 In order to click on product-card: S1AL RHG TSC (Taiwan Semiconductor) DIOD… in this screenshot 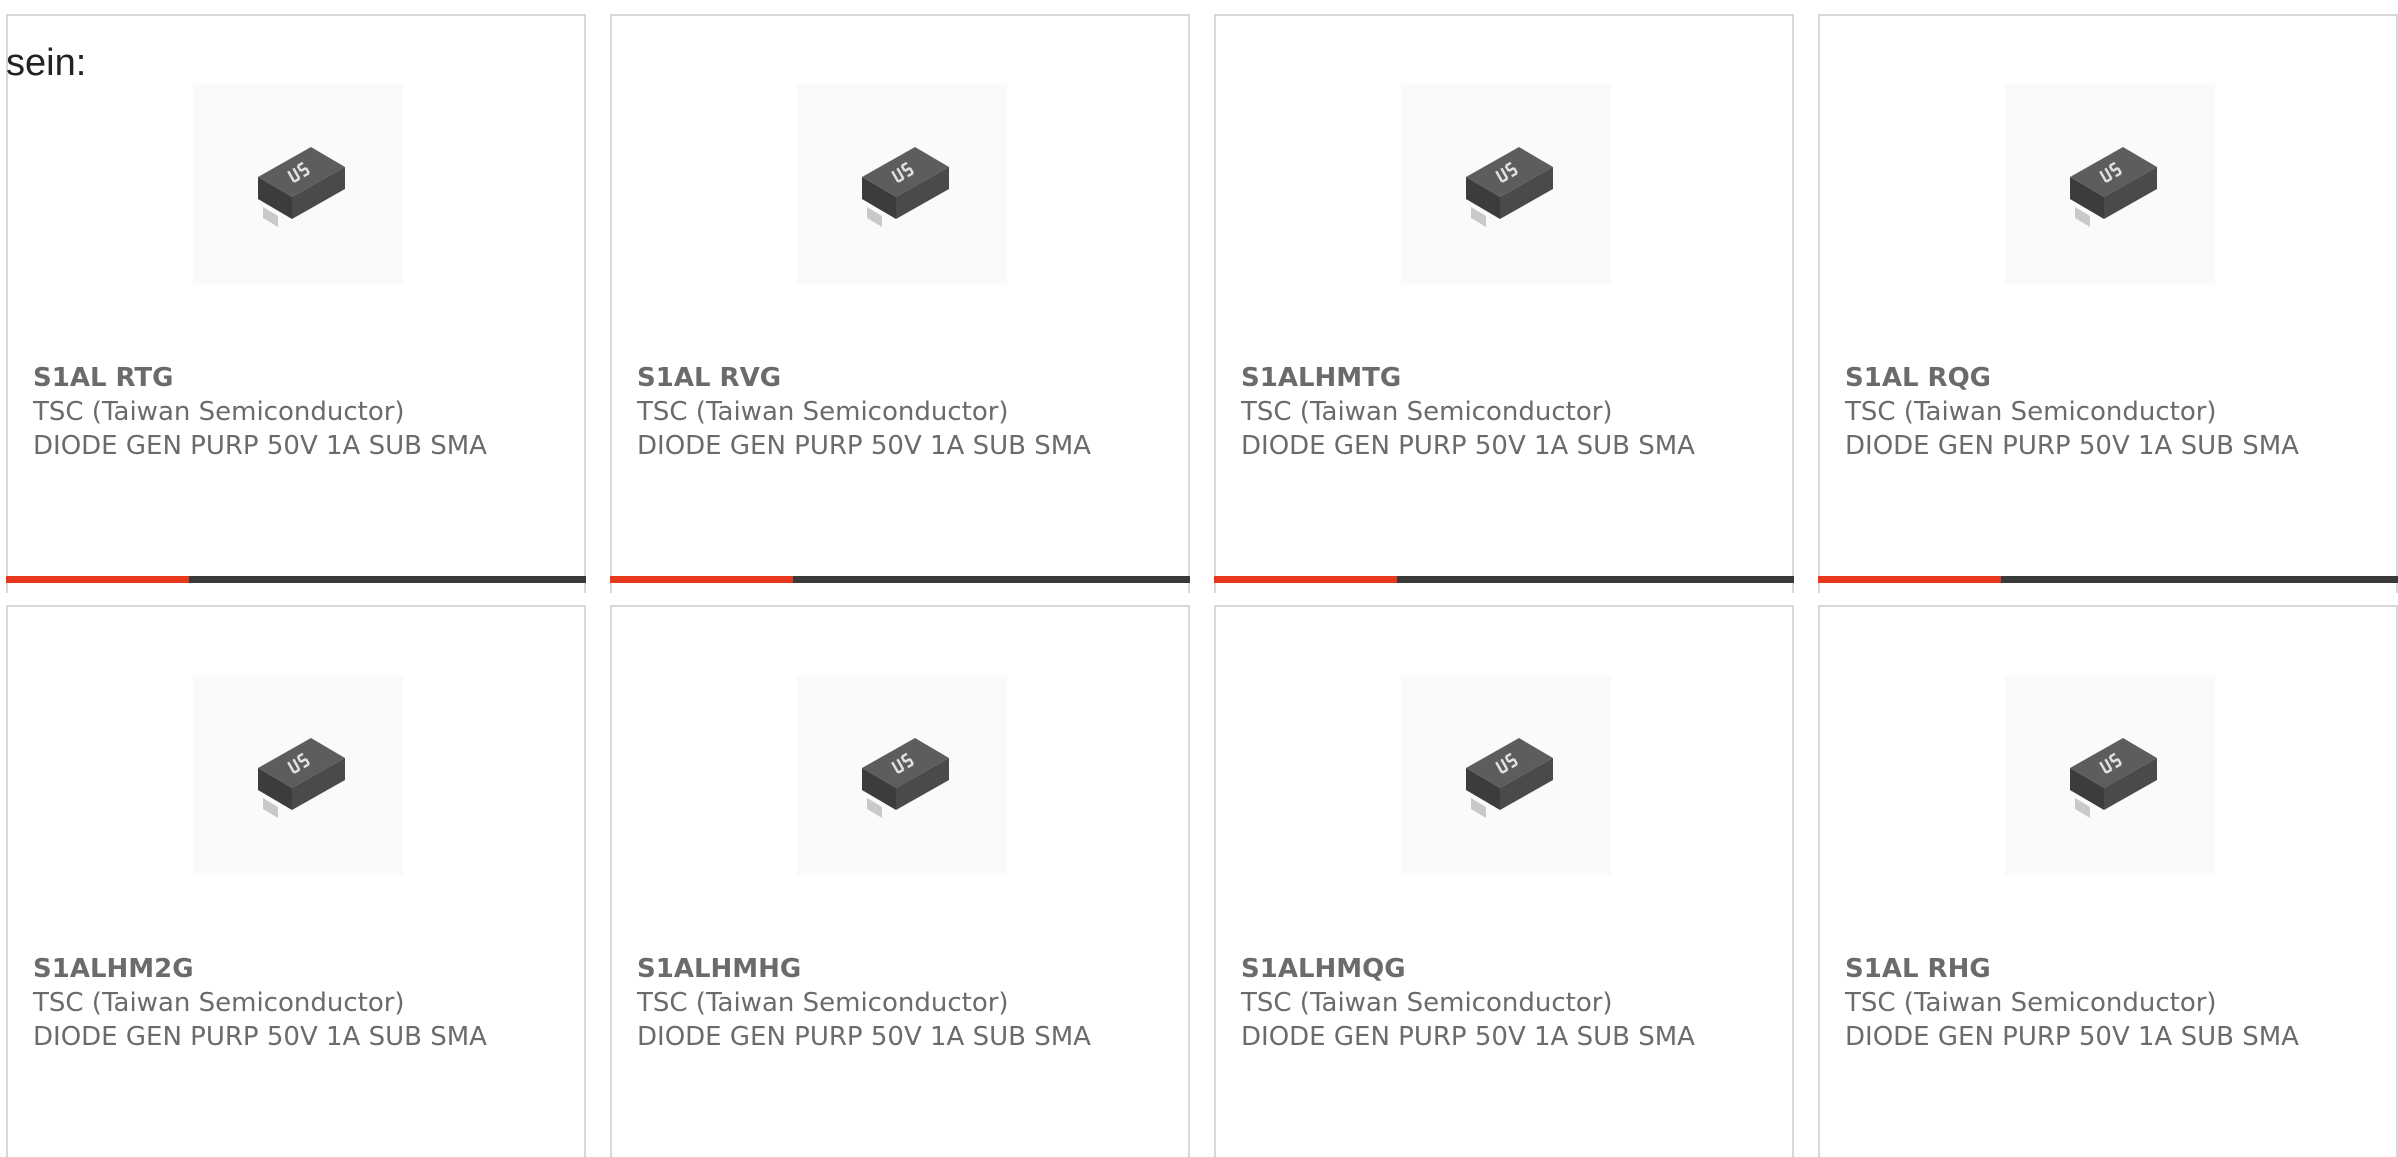, I will do `click(2108, 881)`.